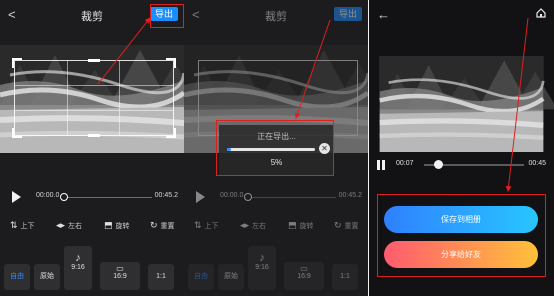  I want to click on video-preview, so click(461, 104).